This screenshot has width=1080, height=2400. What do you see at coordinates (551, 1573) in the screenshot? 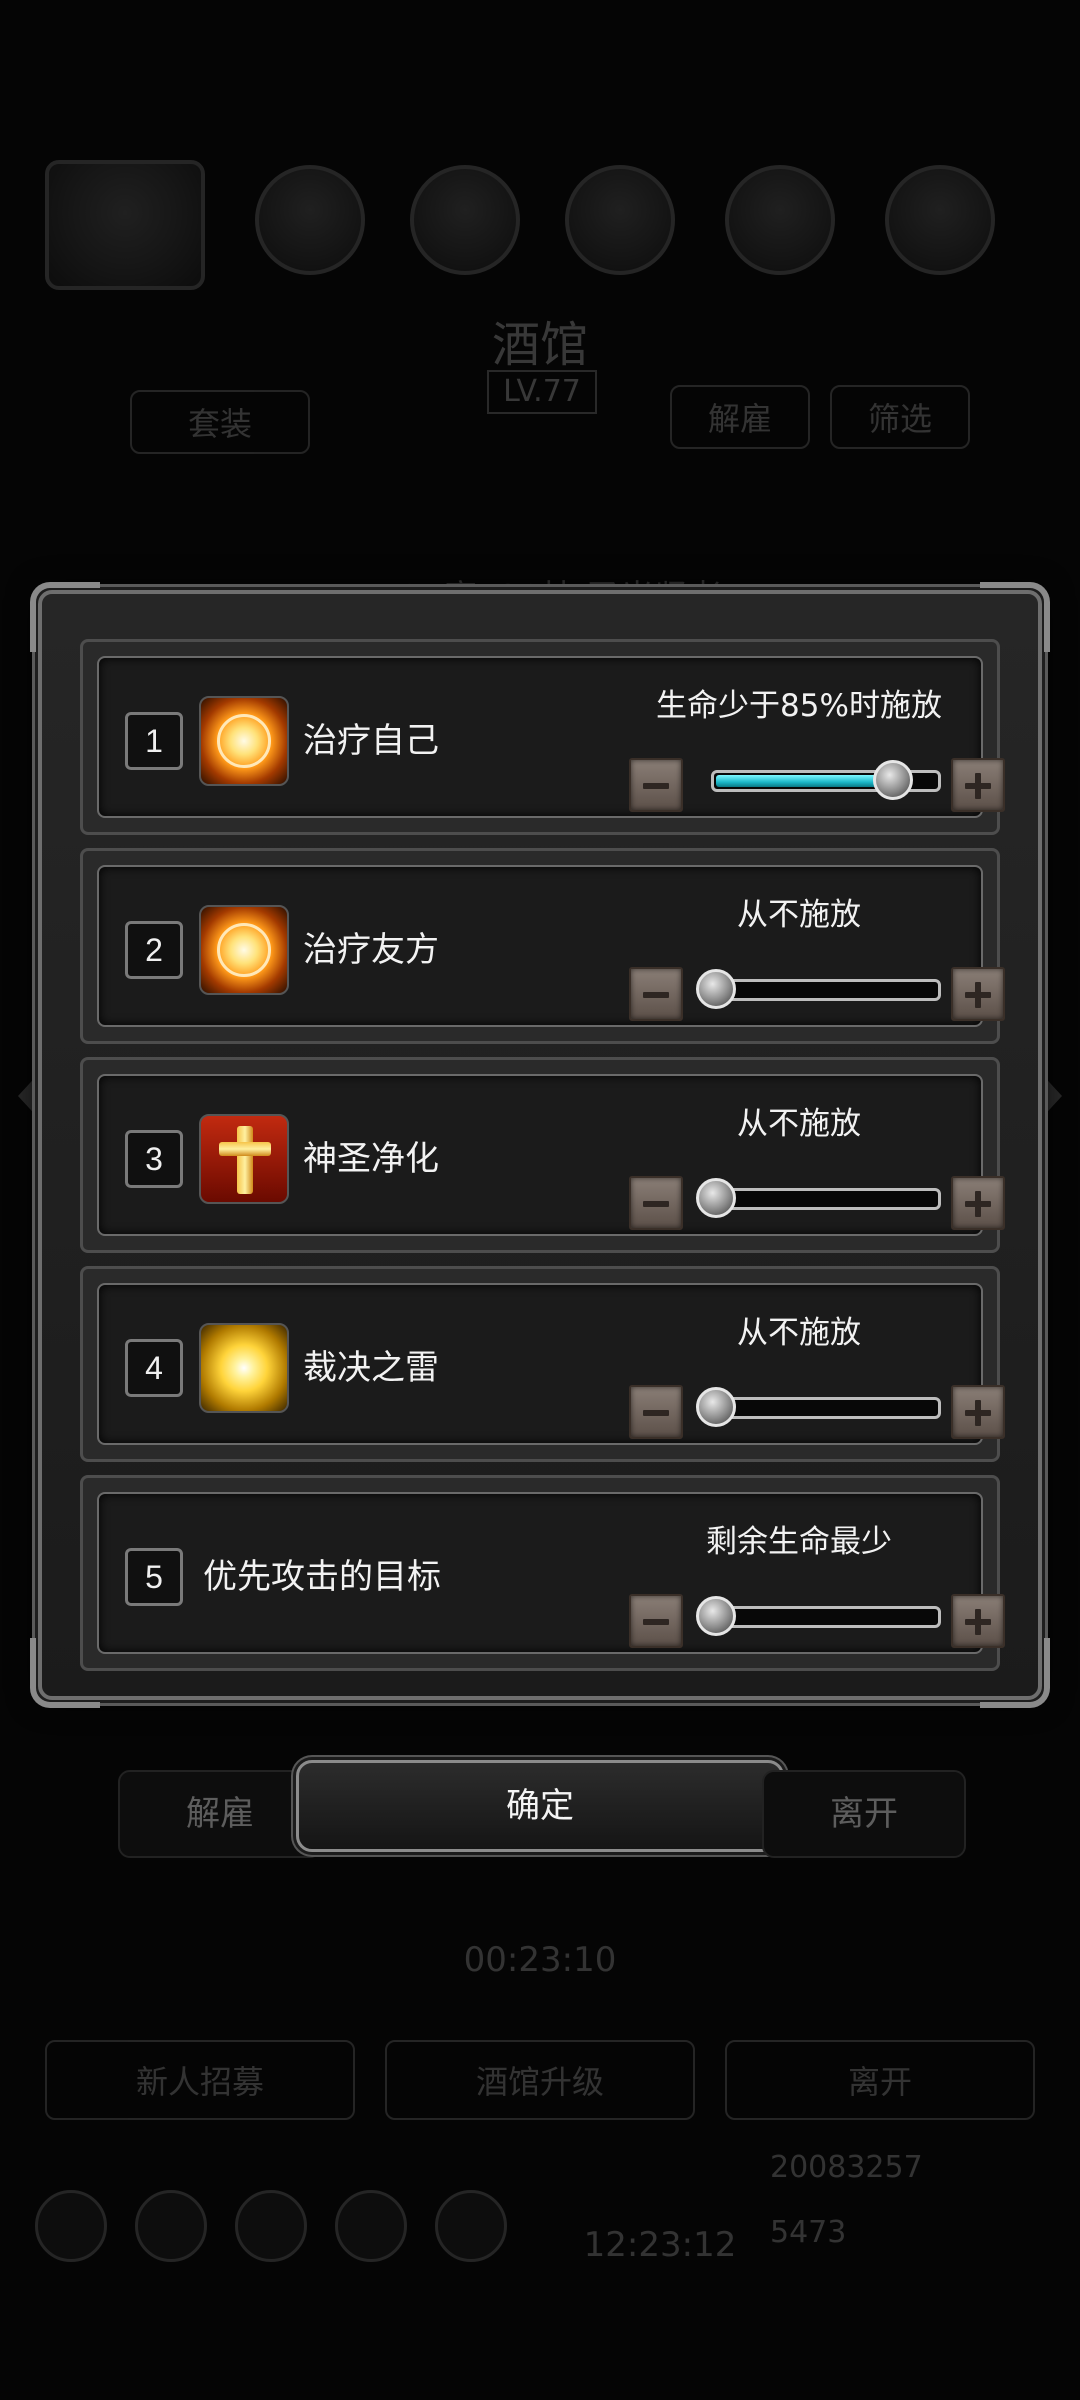
I see `setting-row-panel: 5 优先攻击的目标 剩余生命最少` at bounding box center [551, 1573].